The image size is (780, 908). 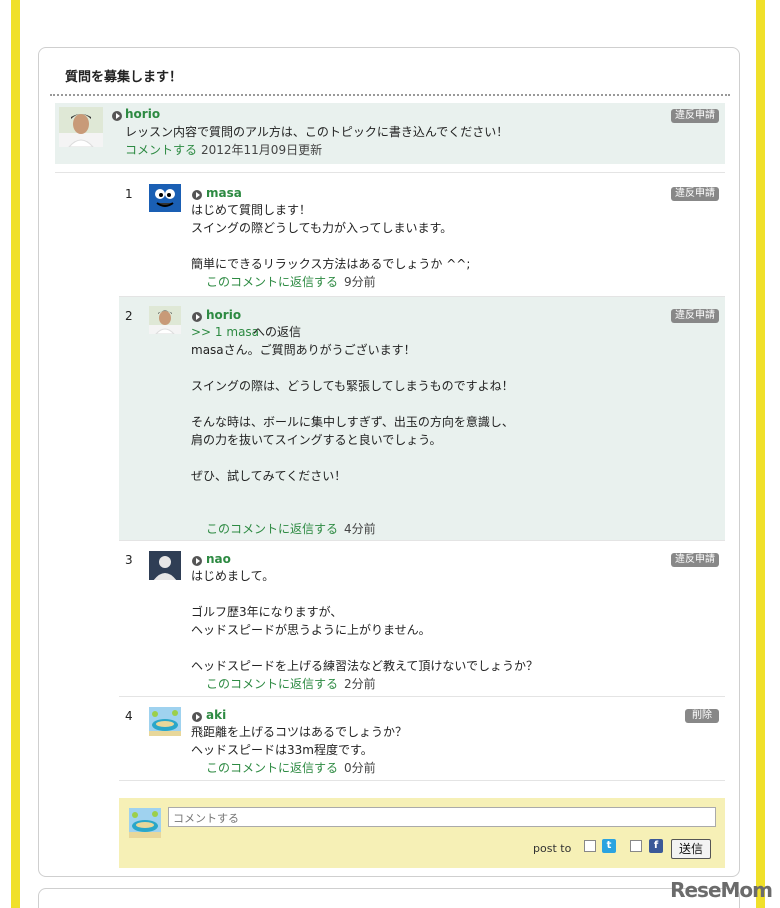 What do you see at coordinates (224, 193) in the screenshot?
I see `comment-username: masa` at bounding box center [224, 193].